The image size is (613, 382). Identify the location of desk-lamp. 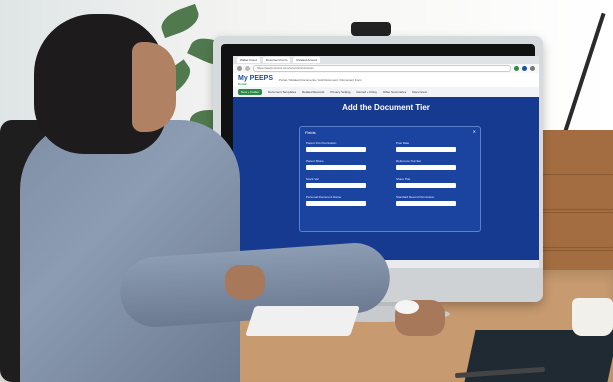
(582, 80).